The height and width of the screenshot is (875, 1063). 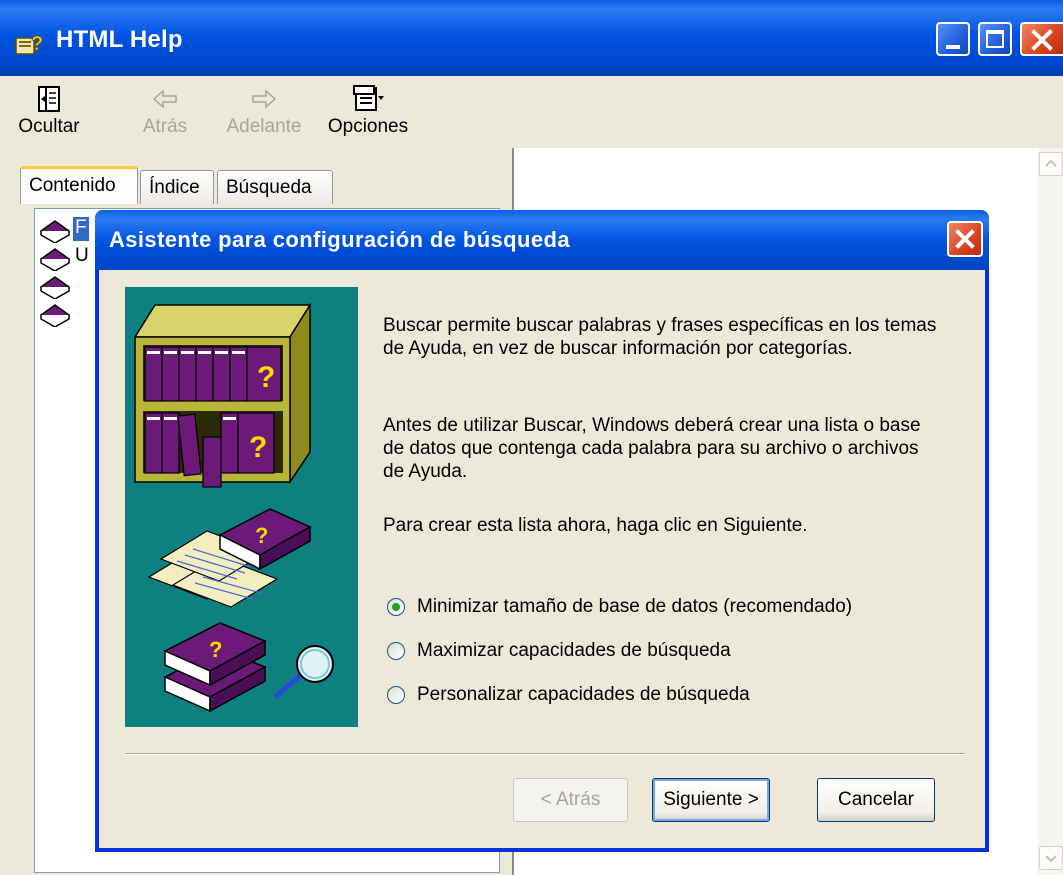 I want to click on tab-contents: Contenido, so click(x=79, y=185).